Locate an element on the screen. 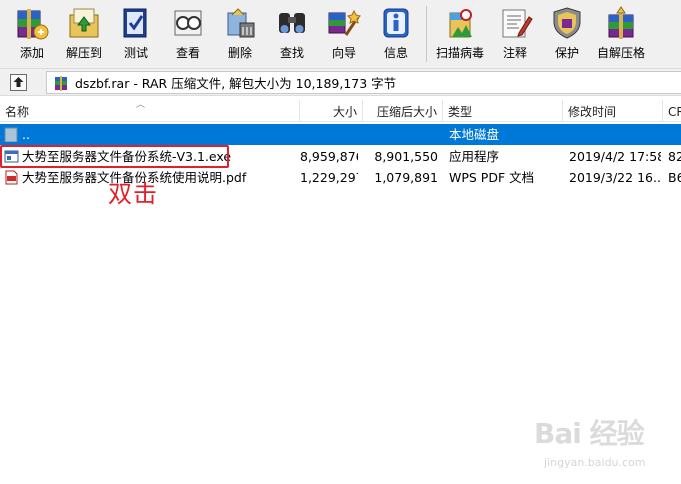 This screenshot has height=484, width=681. watermark-brand: Bai 经验 is located at coordinates (589, 433).